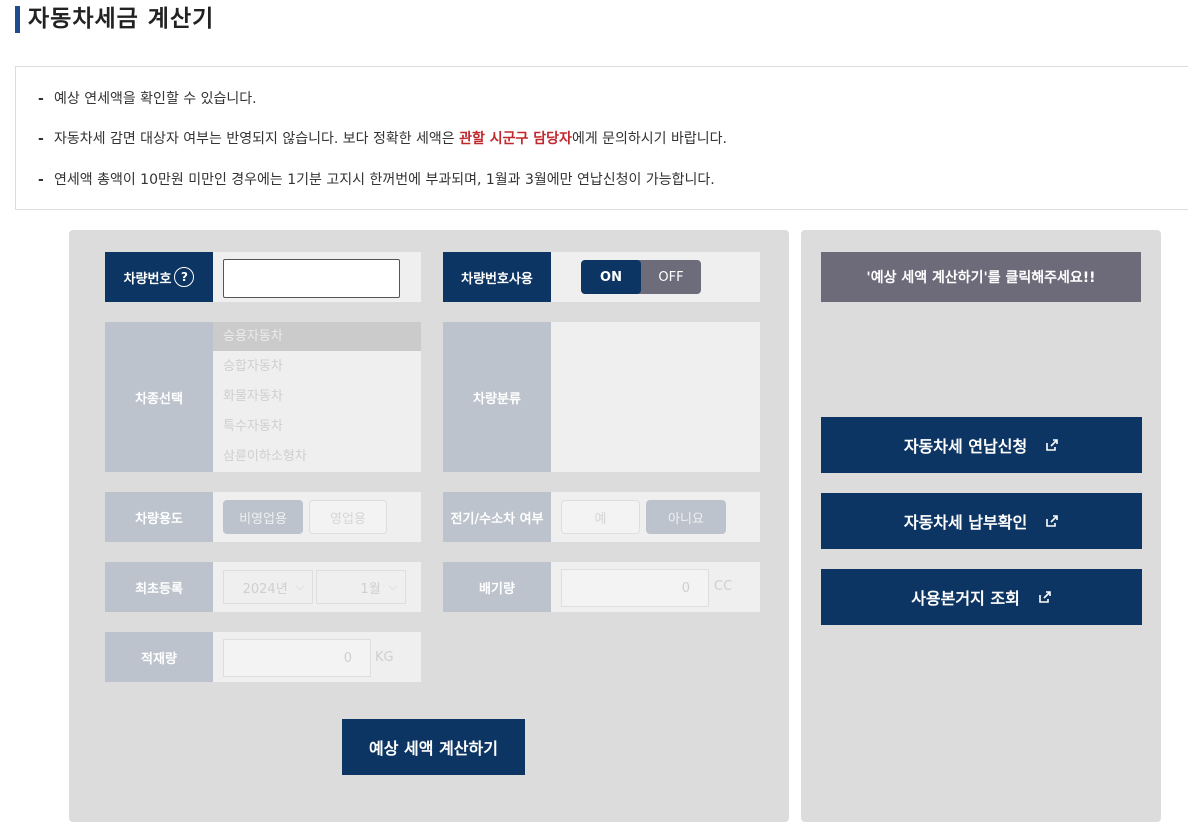 The width and height of the screenshot is (1188, 837). Describe the element at coordinates (348, 517) in the screenshot. I see `usage-commercial-button: 영업용` at that location.